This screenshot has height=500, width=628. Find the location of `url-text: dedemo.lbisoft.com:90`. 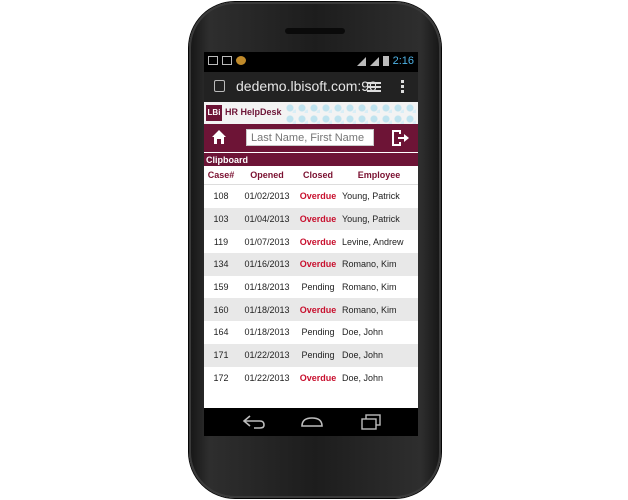

url-text: dedemo.lbisoft.com:90 is located at coordinates (306, 86).